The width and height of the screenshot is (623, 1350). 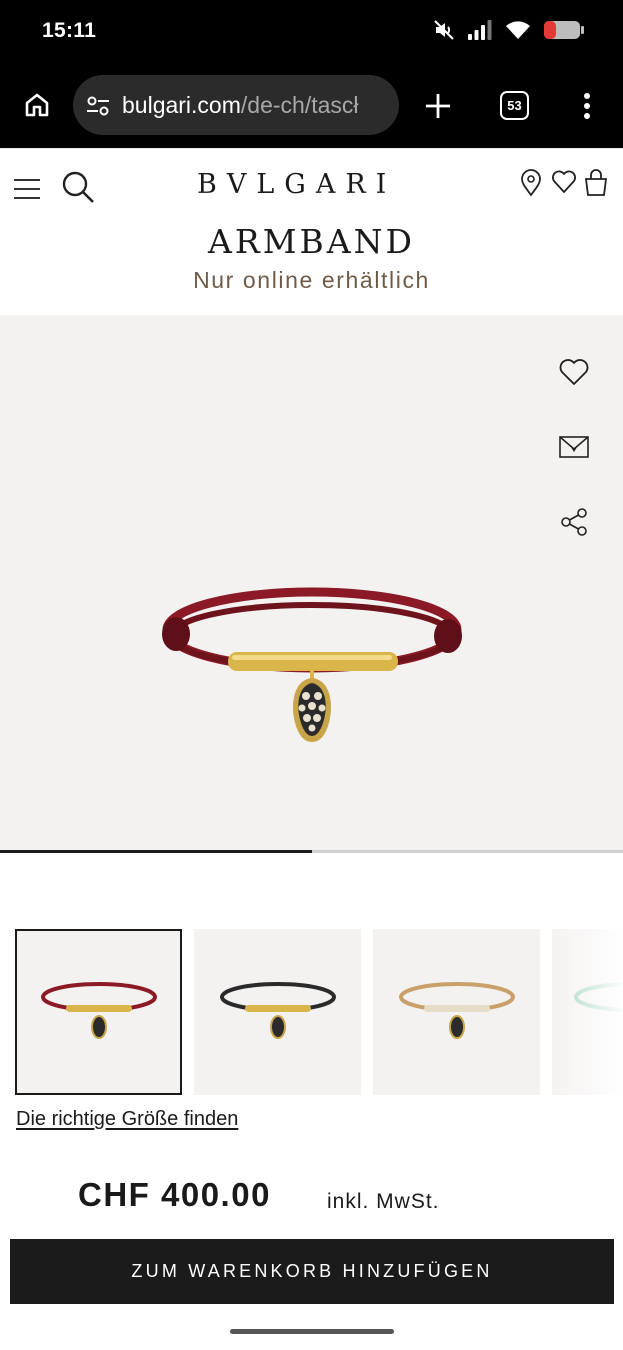 I want to click on tabs-button: 53, so click(x=514, y=105).